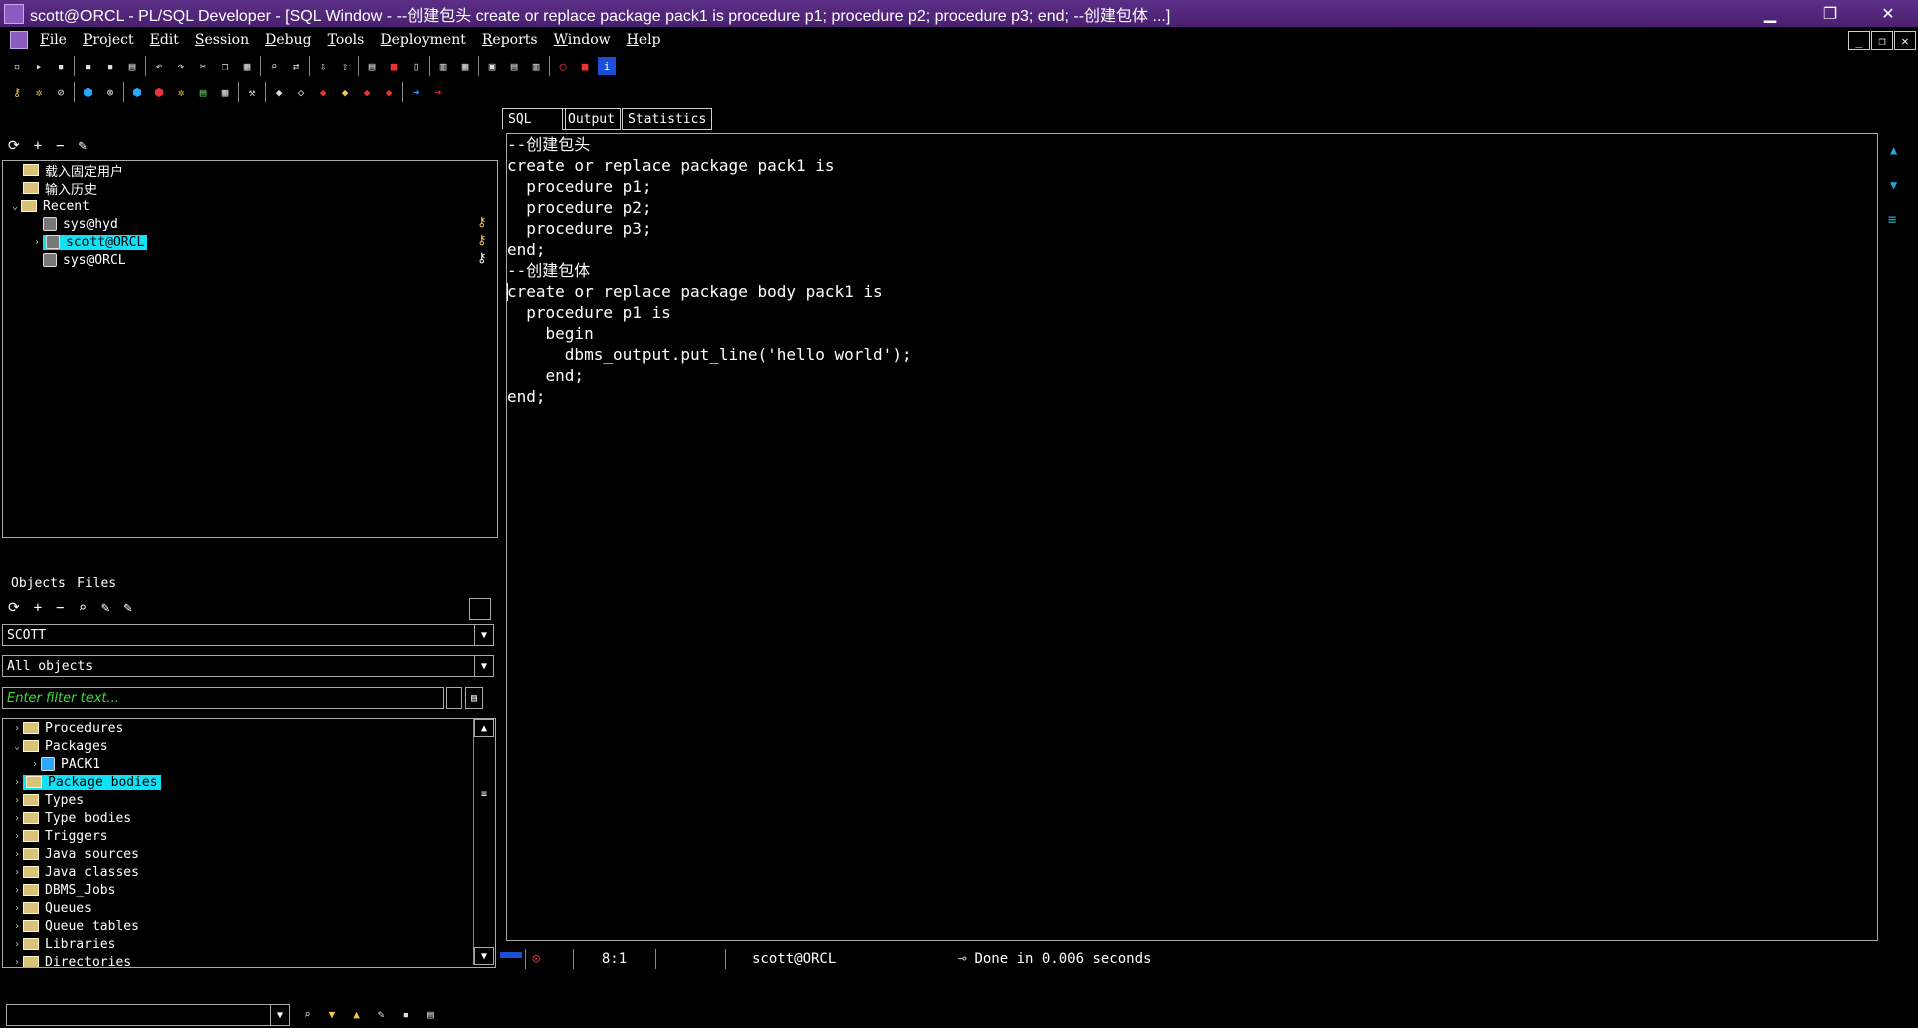  I want to click on connection-refresh-icon: ⟳, so click(14, 146).